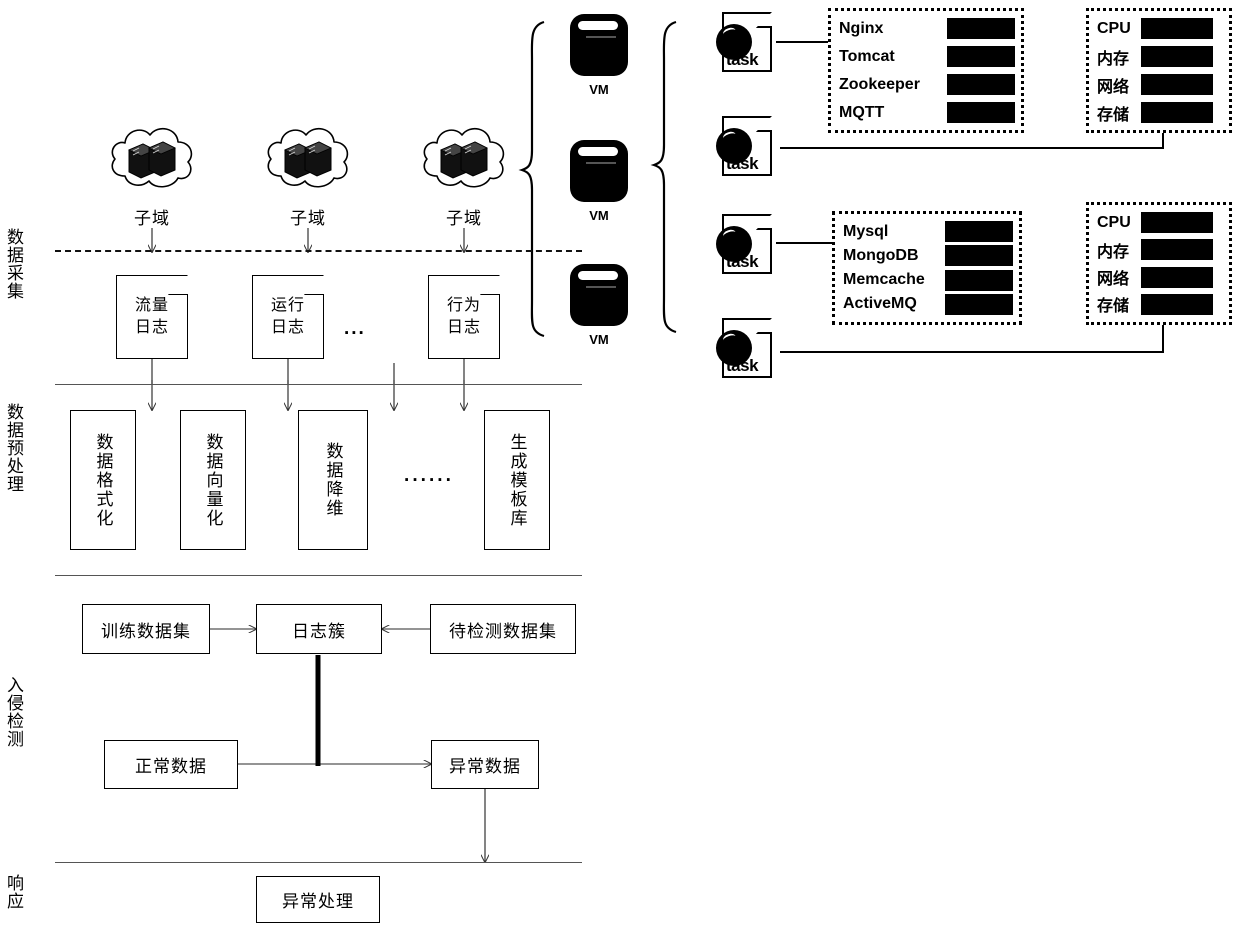 This screenshot has height=936, width=1240. I want to click on abnormal-handling-box: 异常处理, so click(318, 899).